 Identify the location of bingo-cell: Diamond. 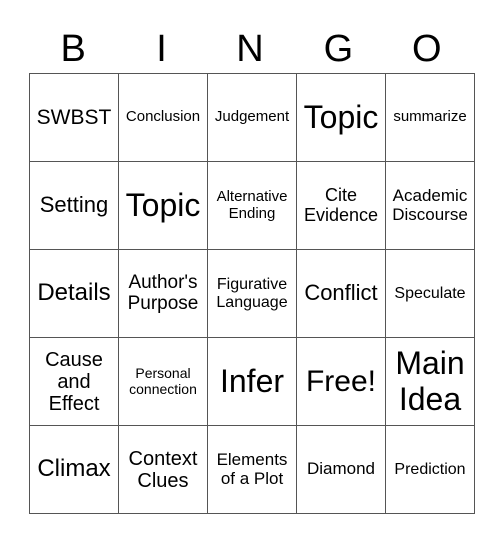
(341, 469).